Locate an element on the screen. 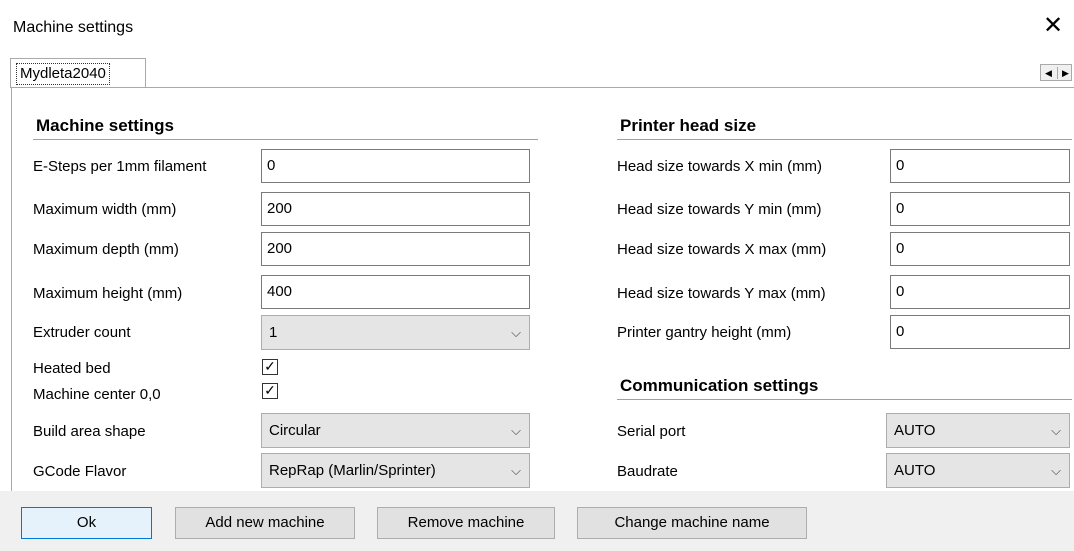  communication-heading: Communication settings is located at coordinates (719, 385).